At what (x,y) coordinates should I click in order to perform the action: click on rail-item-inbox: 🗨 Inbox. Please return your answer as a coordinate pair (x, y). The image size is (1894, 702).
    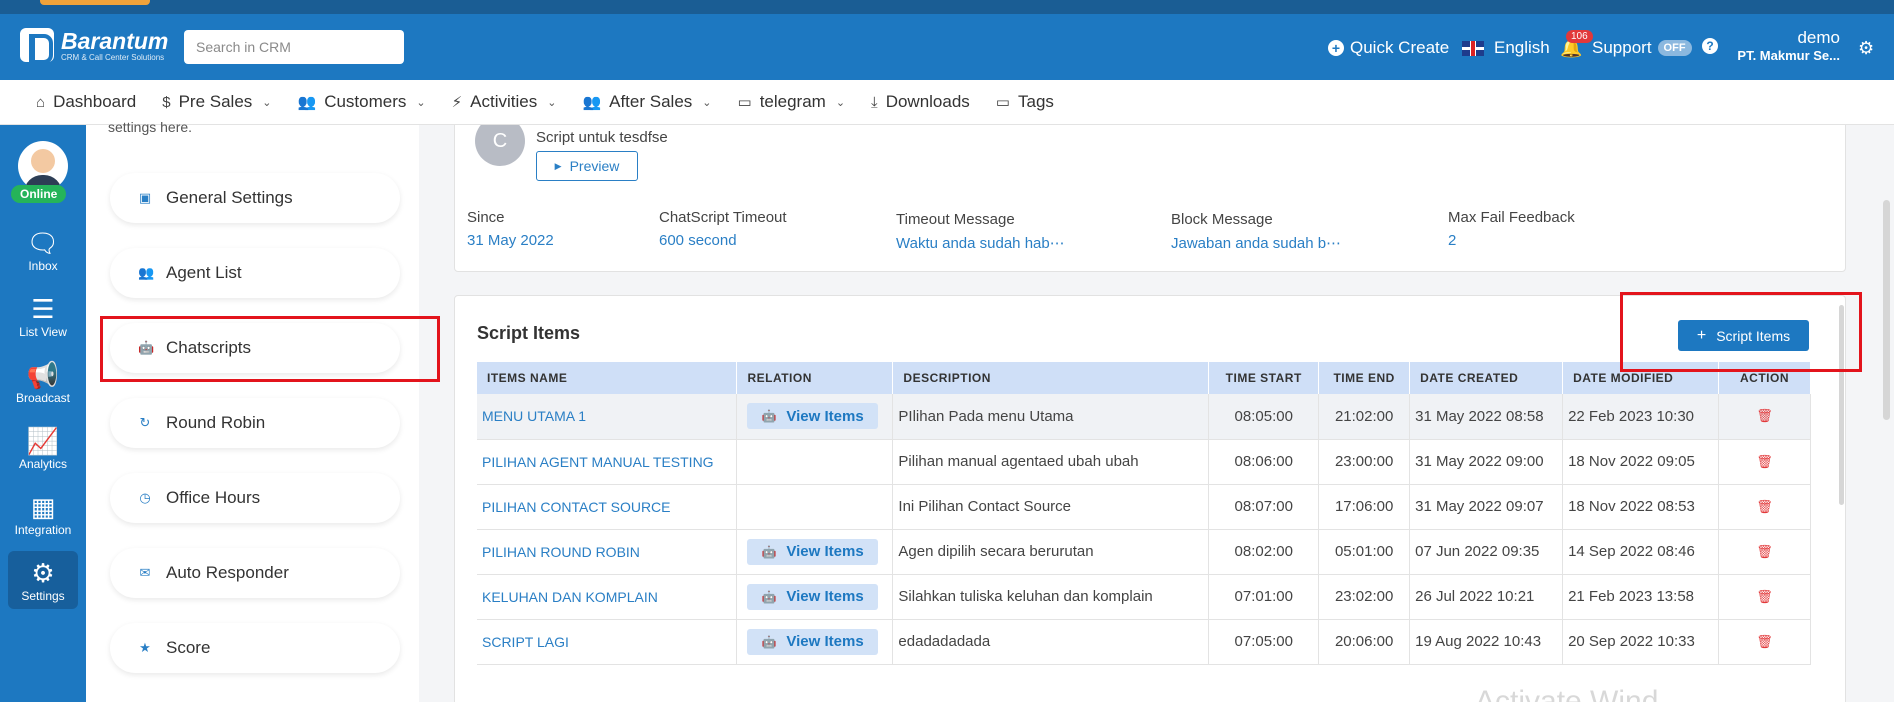
    Looking at the image, I should click on (43, 250).